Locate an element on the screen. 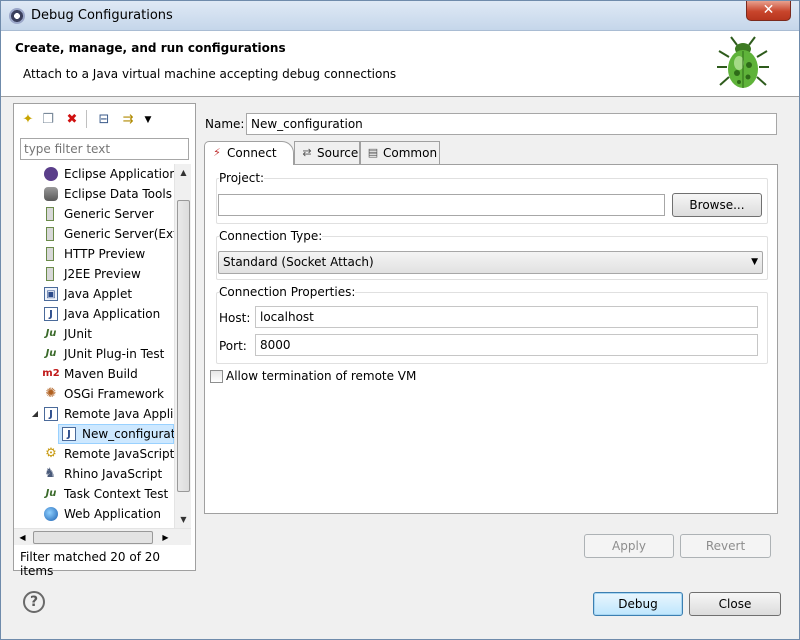  tree-item-remote-javascript: ⚙ Remote JavaScript is located at coordinates (107, 454).